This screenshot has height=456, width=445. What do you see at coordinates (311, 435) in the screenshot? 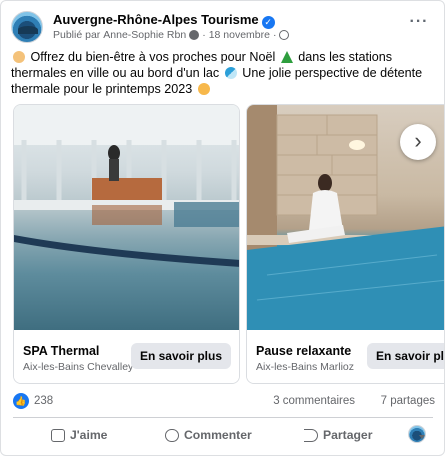
I see `share-icon` at bounding box center [311, 435].